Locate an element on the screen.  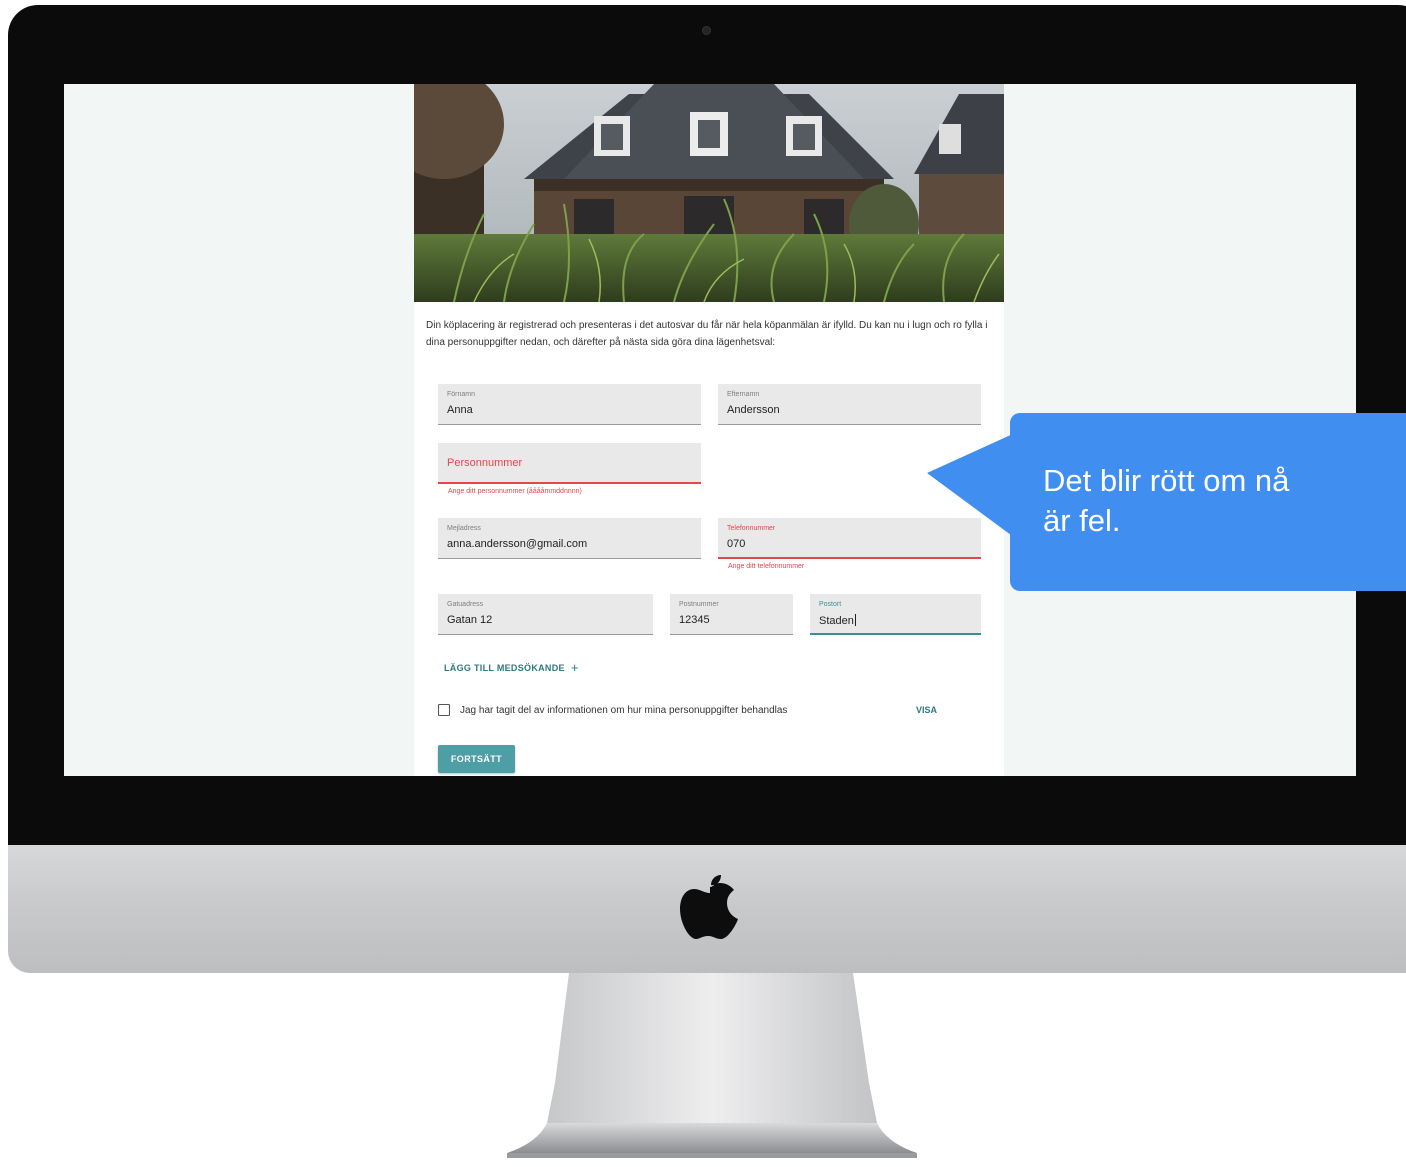
street-field: Gatuadress Gatan 12 is located at coordinates (545, 614).